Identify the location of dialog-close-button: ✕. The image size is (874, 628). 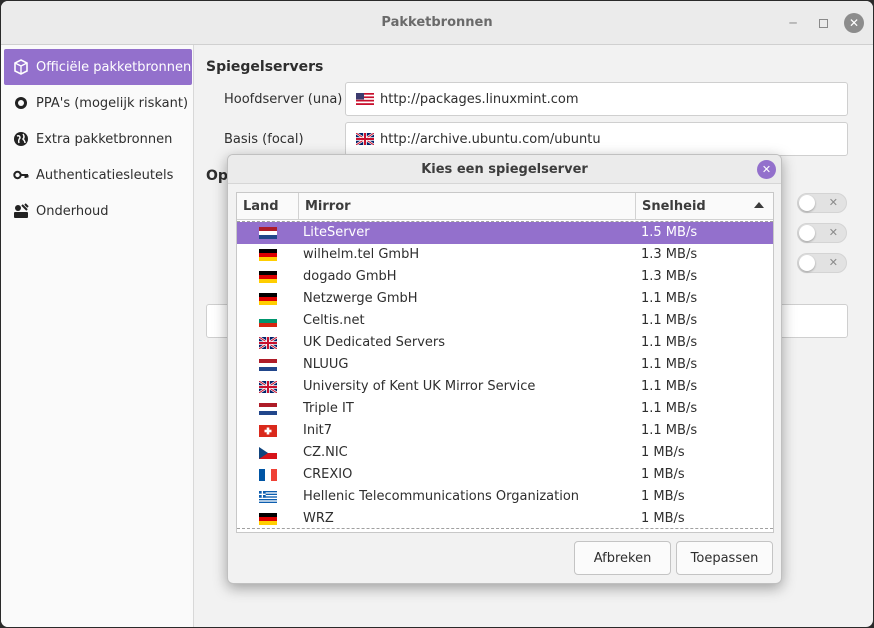
(766, 169).